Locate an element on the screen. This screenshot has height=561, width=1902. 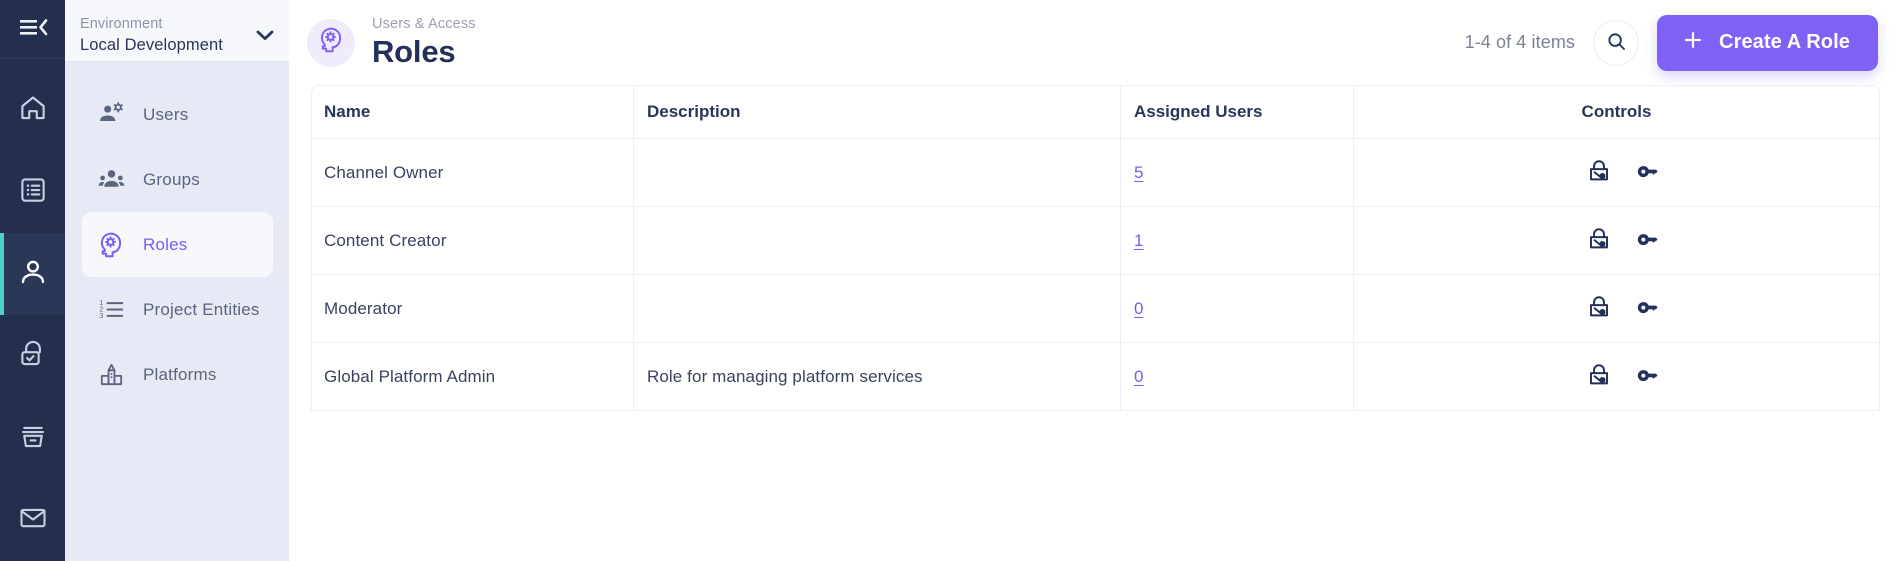
cell-assigned-users: 1 is located at coordinates (1236, 241).